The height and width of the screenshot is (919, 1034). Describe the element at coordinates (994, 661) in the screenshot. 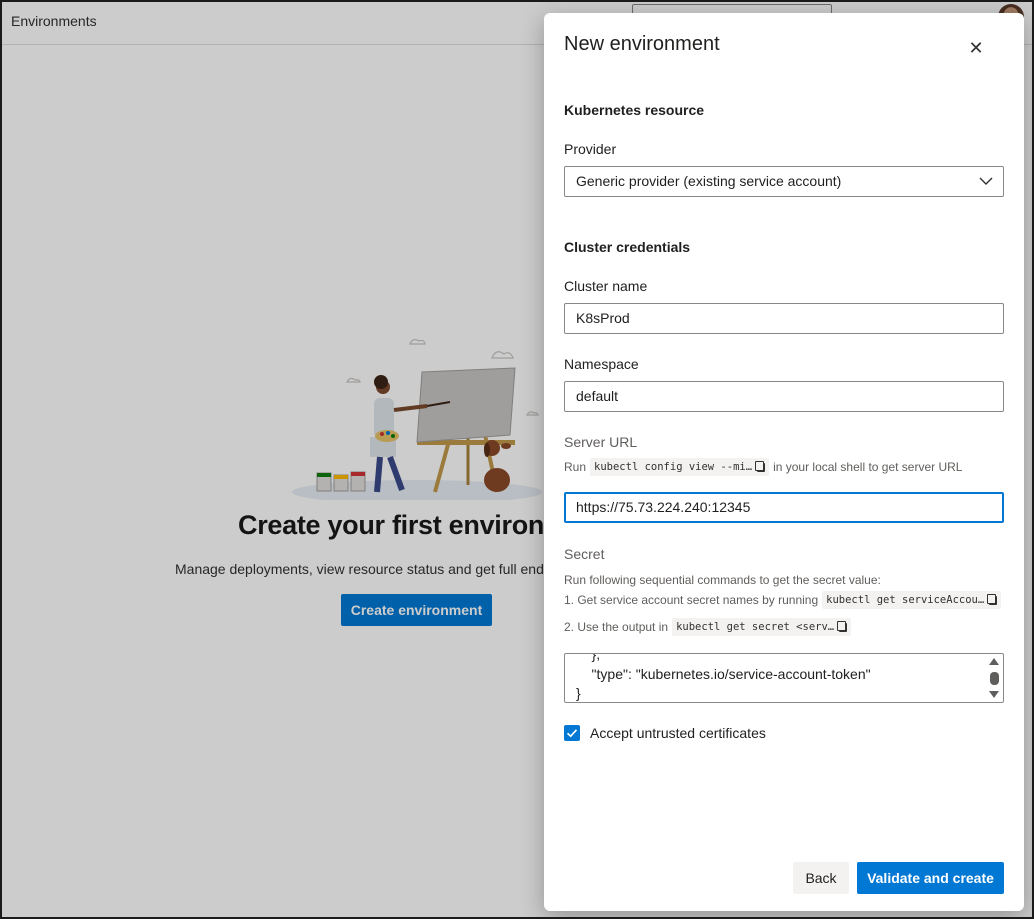

I see `scroll-up-arrow-icon` at that location.